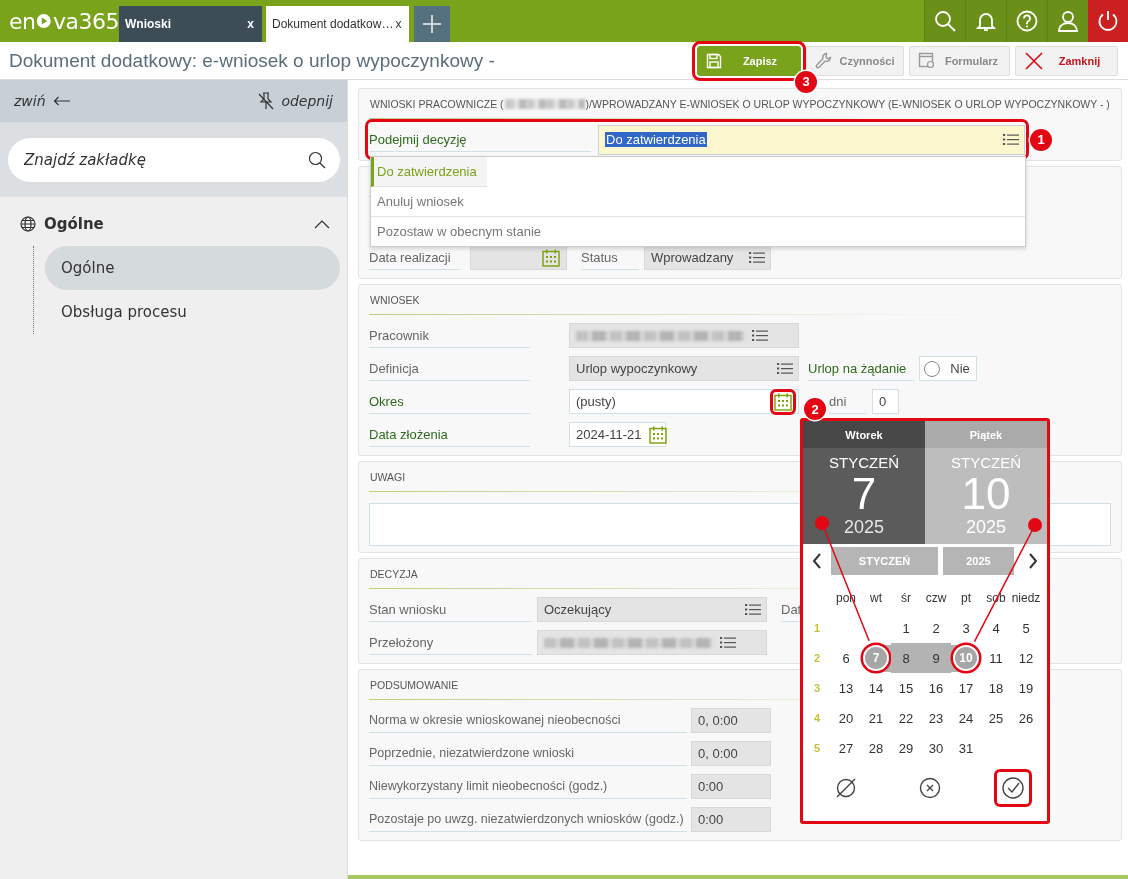 Image resolution: width=1128 pixels, height=879 pixels. I want to click on weekday-heading: czw, so click(936, 598).